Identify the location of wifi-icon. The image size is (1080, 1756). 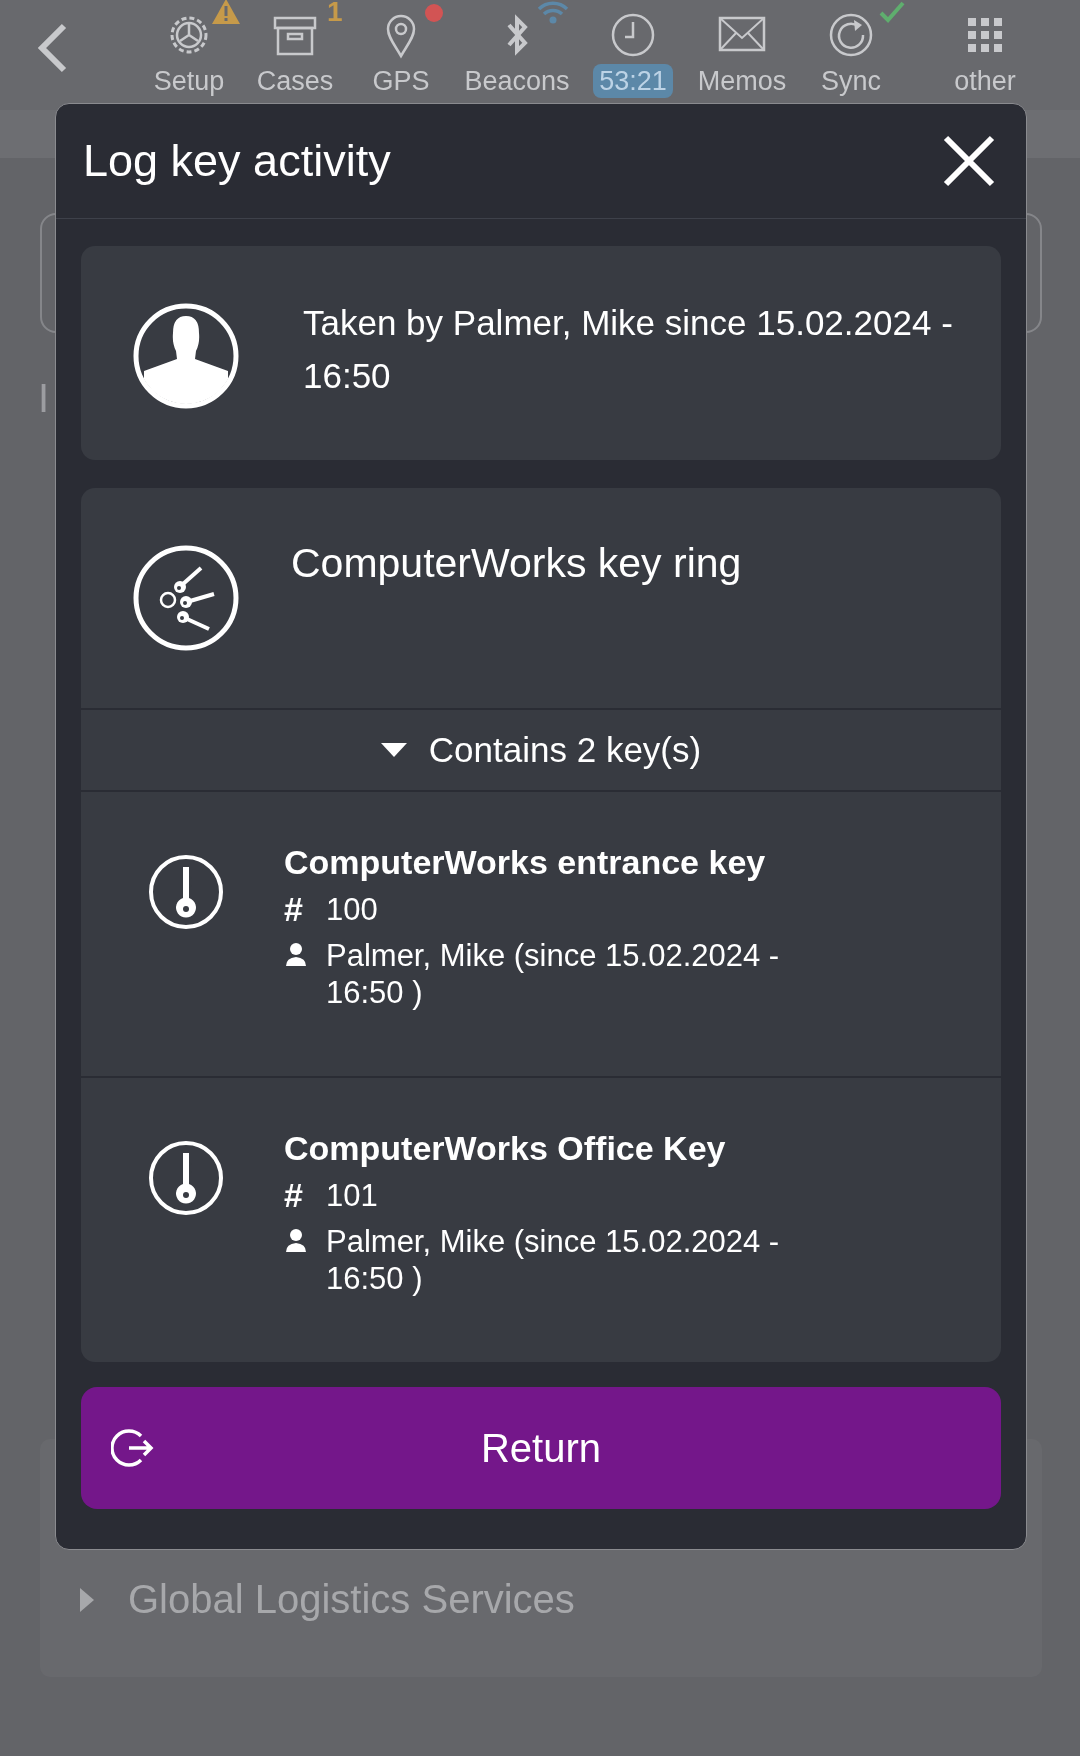
(553, 12).